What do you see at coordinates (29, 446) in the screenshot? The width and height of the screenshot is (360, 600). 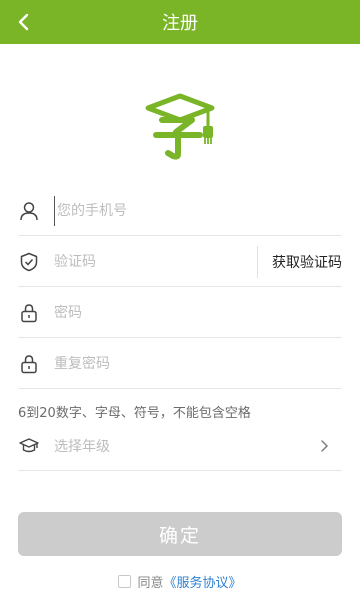 I see `grad-cap-icon` at bounding box center [29, 446].